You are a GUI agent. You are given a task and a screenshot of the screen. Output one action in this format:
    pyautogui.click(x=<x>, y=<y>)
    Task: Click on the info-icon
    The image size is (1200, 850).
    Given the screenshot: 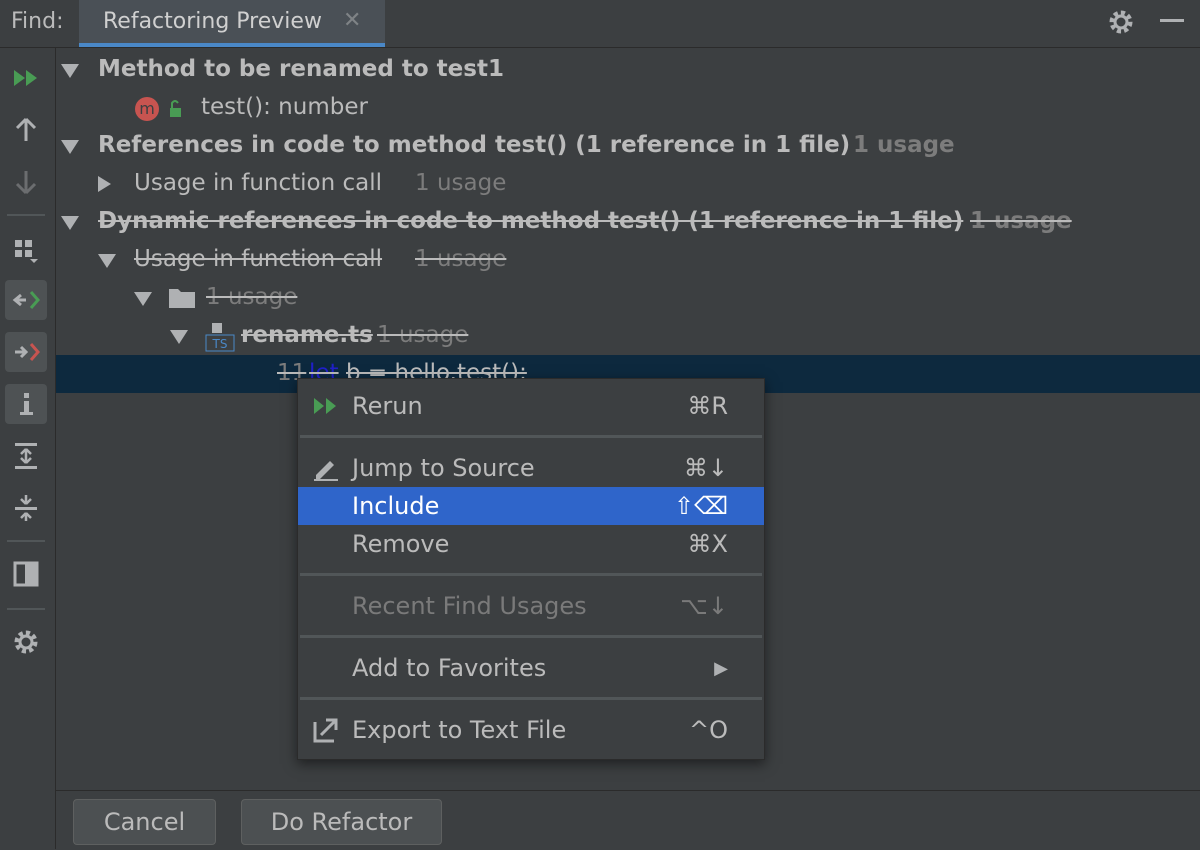 What is the action you would take?
    pyautogui.click(x=26, y=404)
    